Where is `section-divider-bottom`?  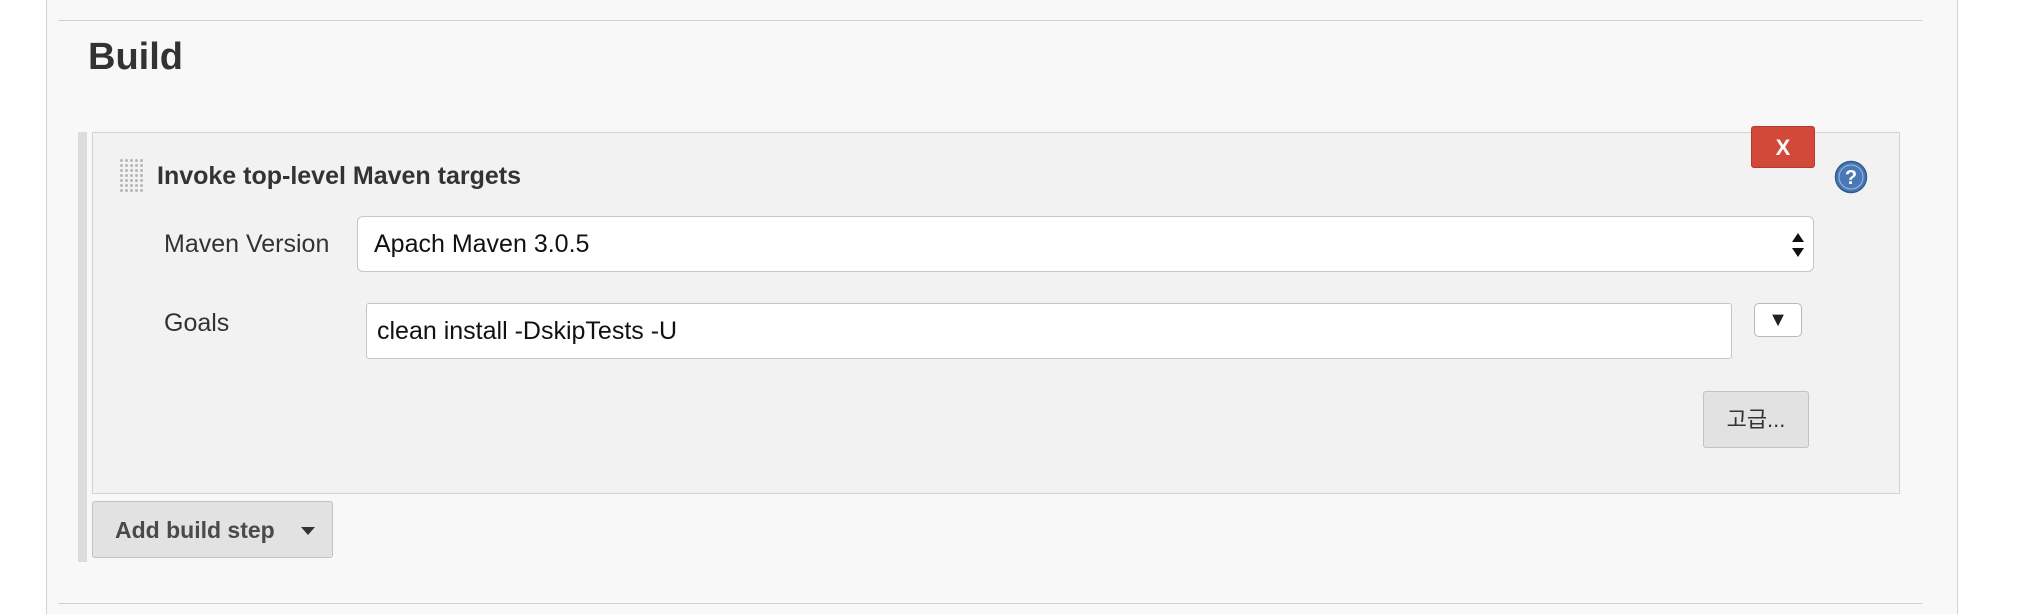
section-divider-bottom is located at coordinates (990, 603).